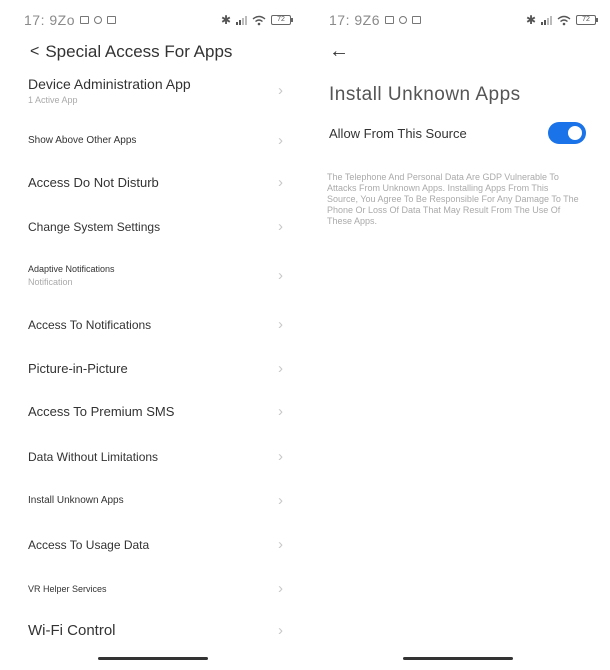 This screenshot has height=670, width=610. I want to click on list-item-device-admin: Device Administration App 1 Active App ›, so click(155, 90).